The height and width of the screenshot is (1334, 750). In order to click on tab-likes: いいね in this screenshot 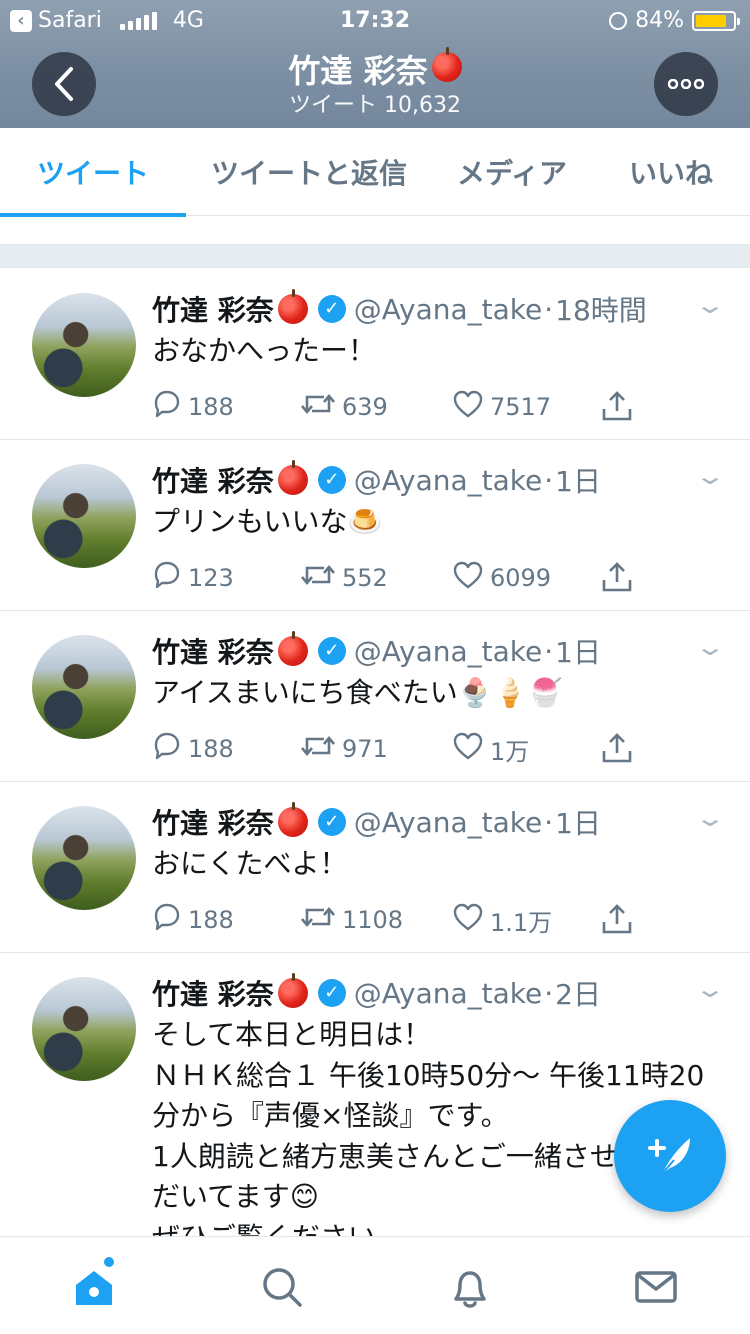, I will do `click(671, 172)`.